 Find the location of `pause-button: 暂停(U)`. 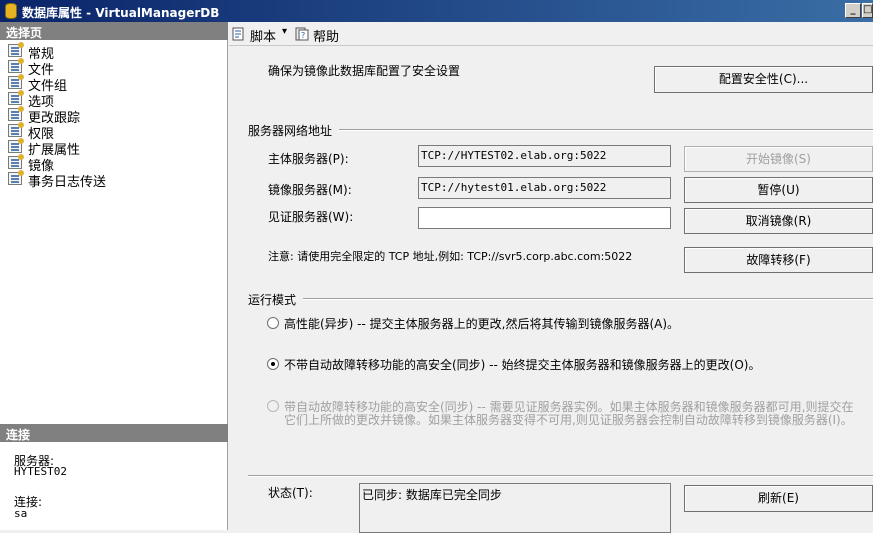

pause-button: 暂停(U) is located at coordinates (778, 190).